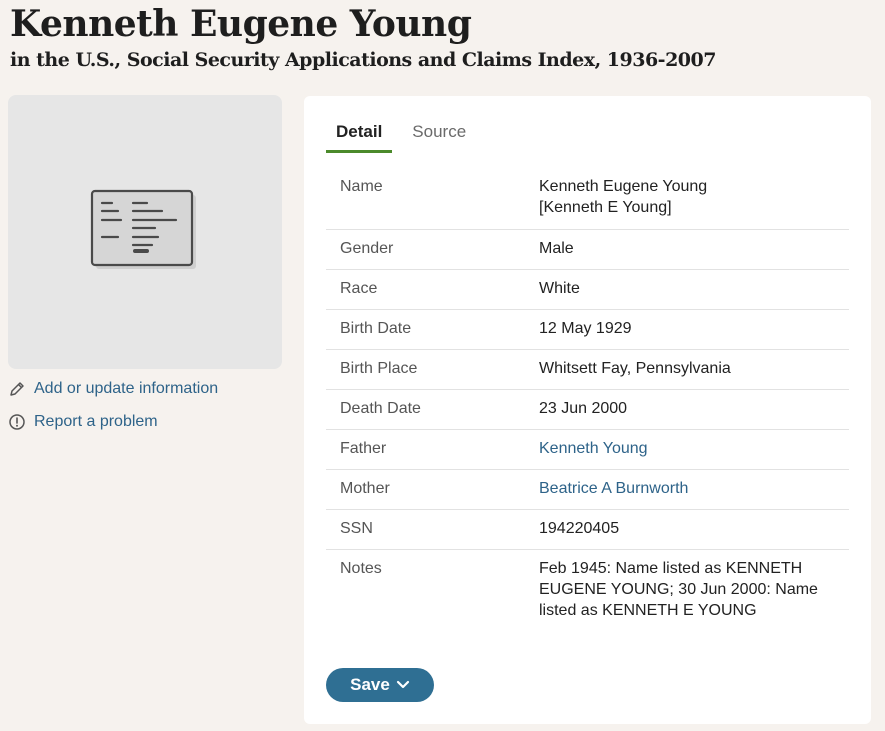 The width and height of the screenshot is (885, 731). Describe the element at coordinates (694, 488) in the screenshot. I see `mother-link: Beatrice A Burnworth` at that location.